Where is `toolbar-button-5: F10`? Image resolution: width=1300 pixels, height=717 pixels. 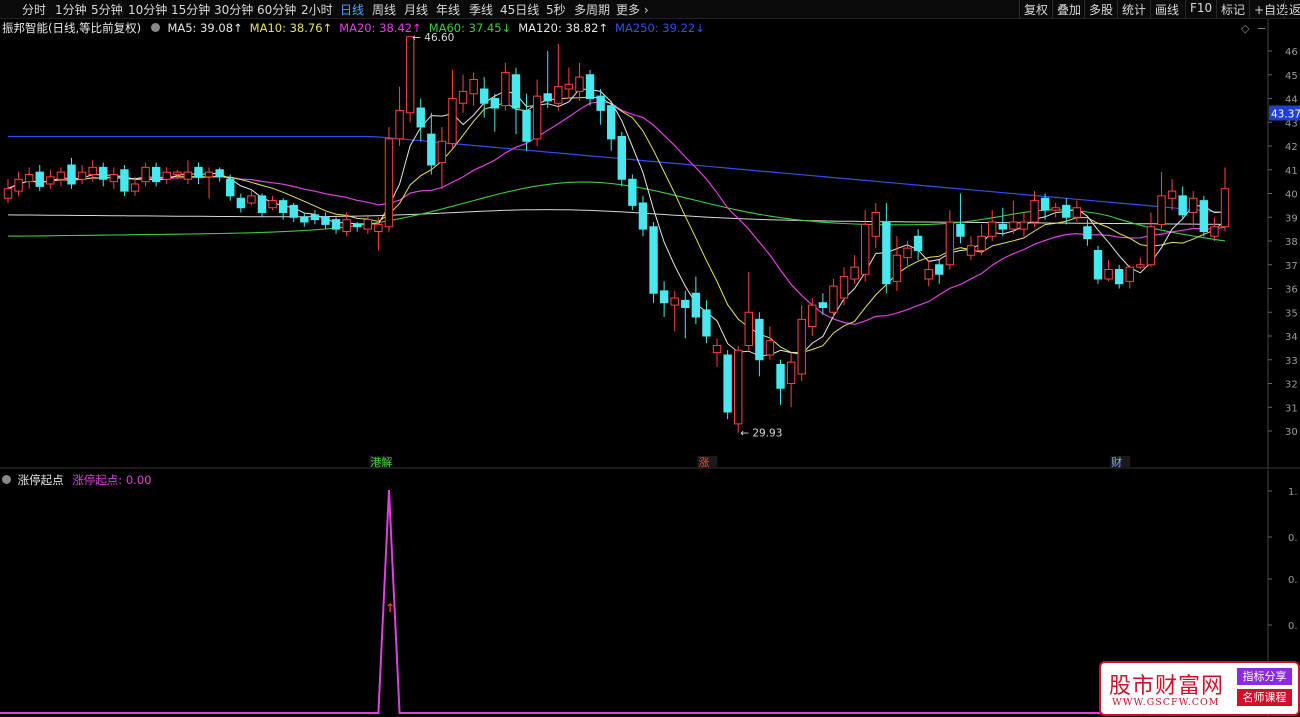
toolbar-button-5: F10 is located at coordinates (1201, 8).